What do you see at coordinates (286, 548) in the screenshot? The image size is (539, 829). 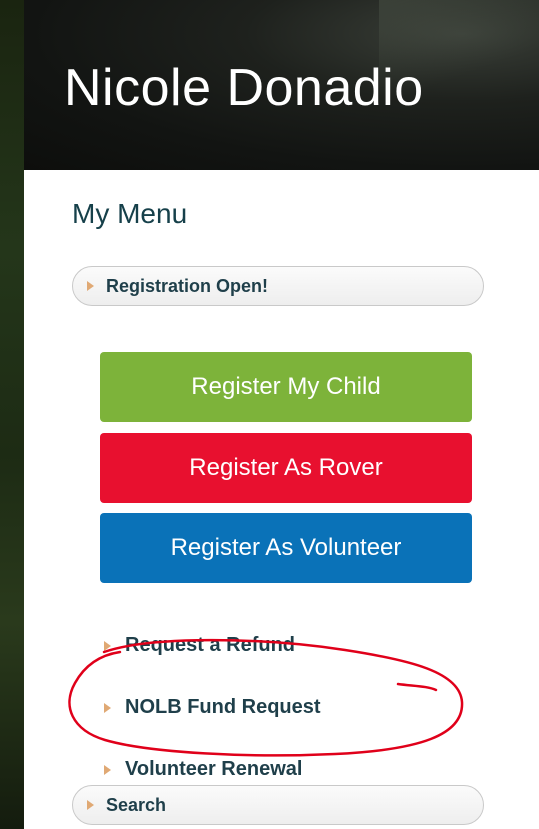 I see `register-as-volunteer-button: Register As Volunteer` at bounding box center [286, 548].